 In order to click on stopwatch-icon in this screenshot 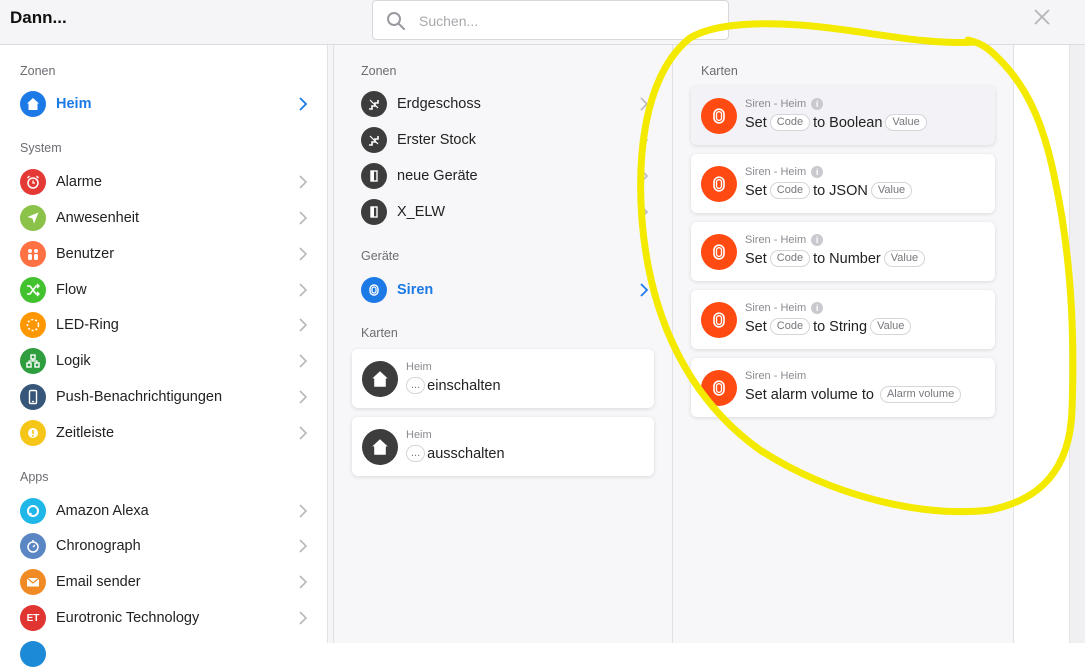, I will do `click(33, 546)`.